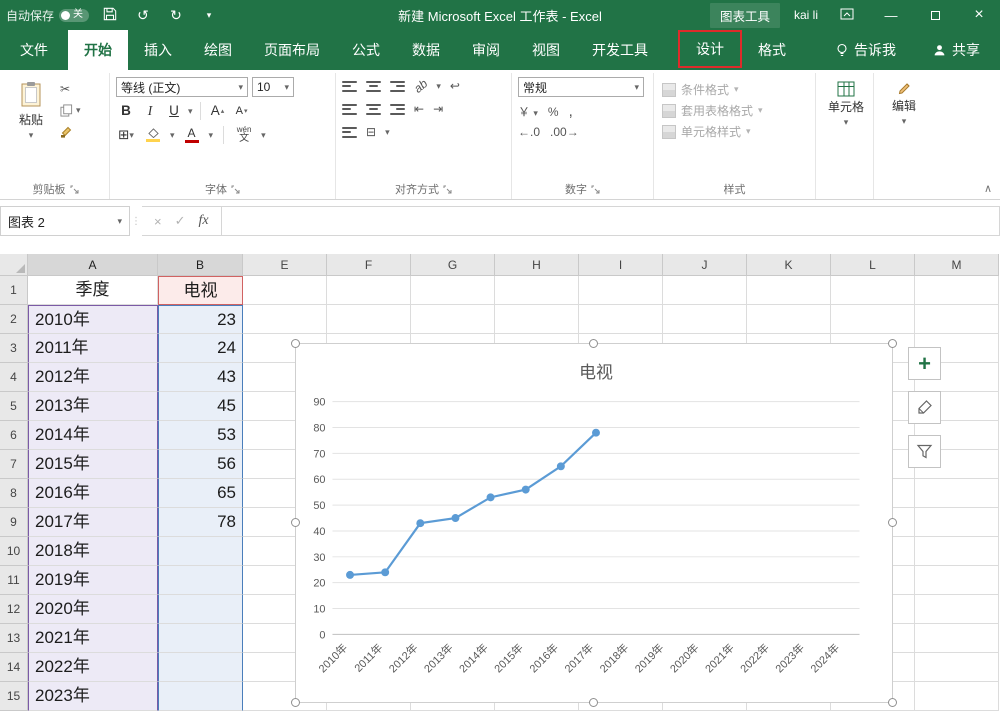 Image resolution: width=1000 pixels, height=717 pixels. Describe the element at coordinates (182, 87) in the screenshot. I see `font-family-combo: 等线 (正文) ▾` at that location.